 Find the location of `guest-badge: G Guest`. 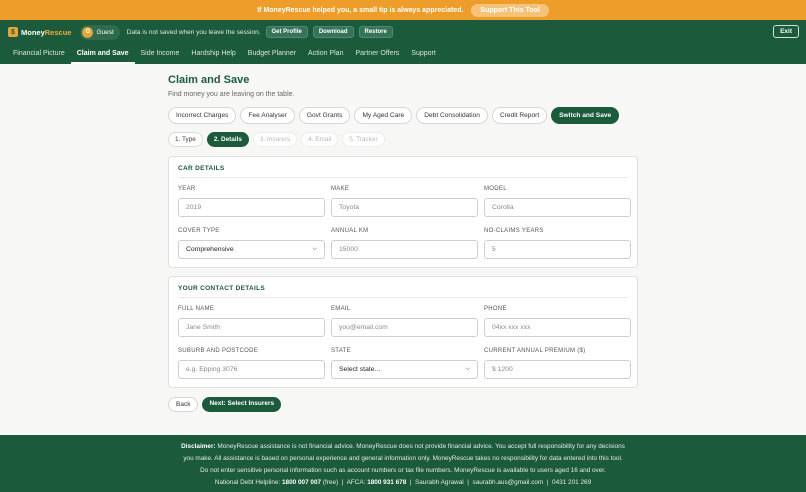

guest-badge: G Guest is located at coordinates (100, 32).